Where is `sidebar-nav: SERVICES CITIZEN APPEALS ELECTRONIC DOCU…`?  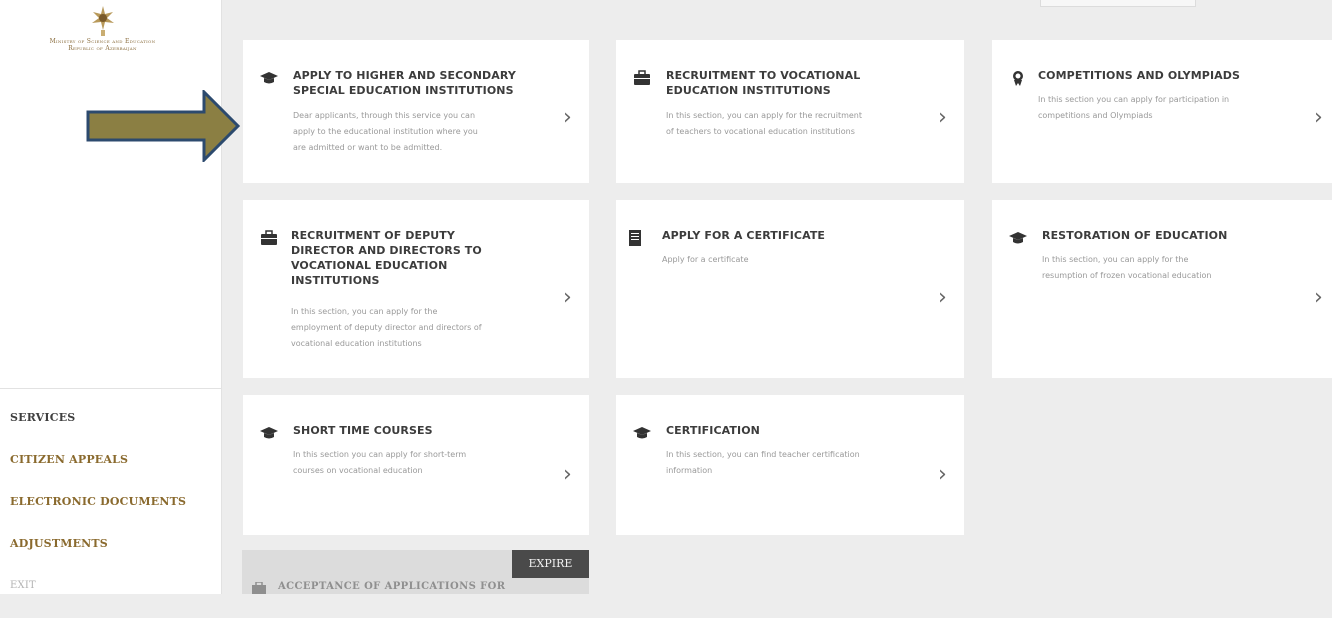 sidebar-nav: SERVICES CITIZEN APPEALS ELECTRONIC DOCU… is located at coordinates (98, 513).